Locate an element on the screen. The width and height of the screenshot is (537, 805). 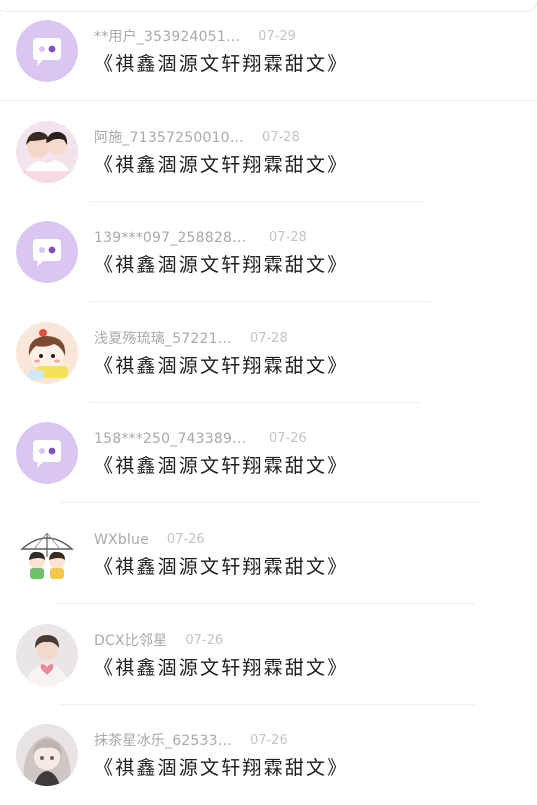
comment-meta: 139***097_2588285… 07-28 is located at coordinates (200, 238).